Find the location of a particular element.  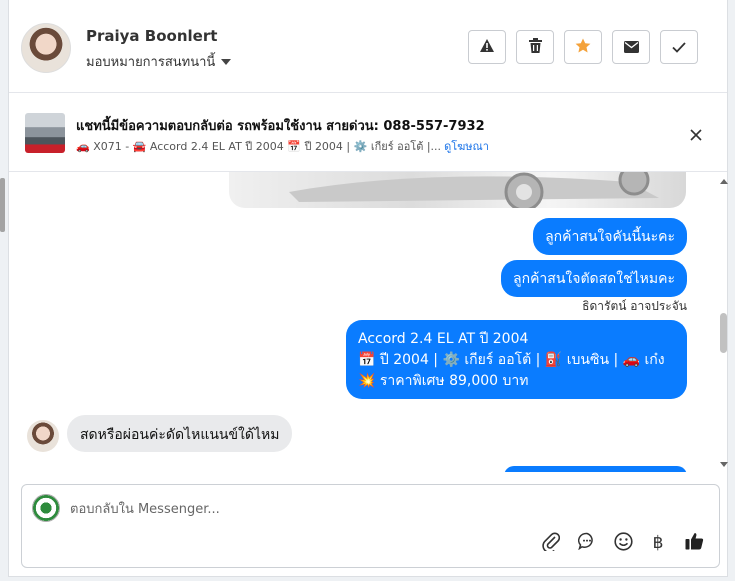

trash-icon is located at coordinates (535, 47).